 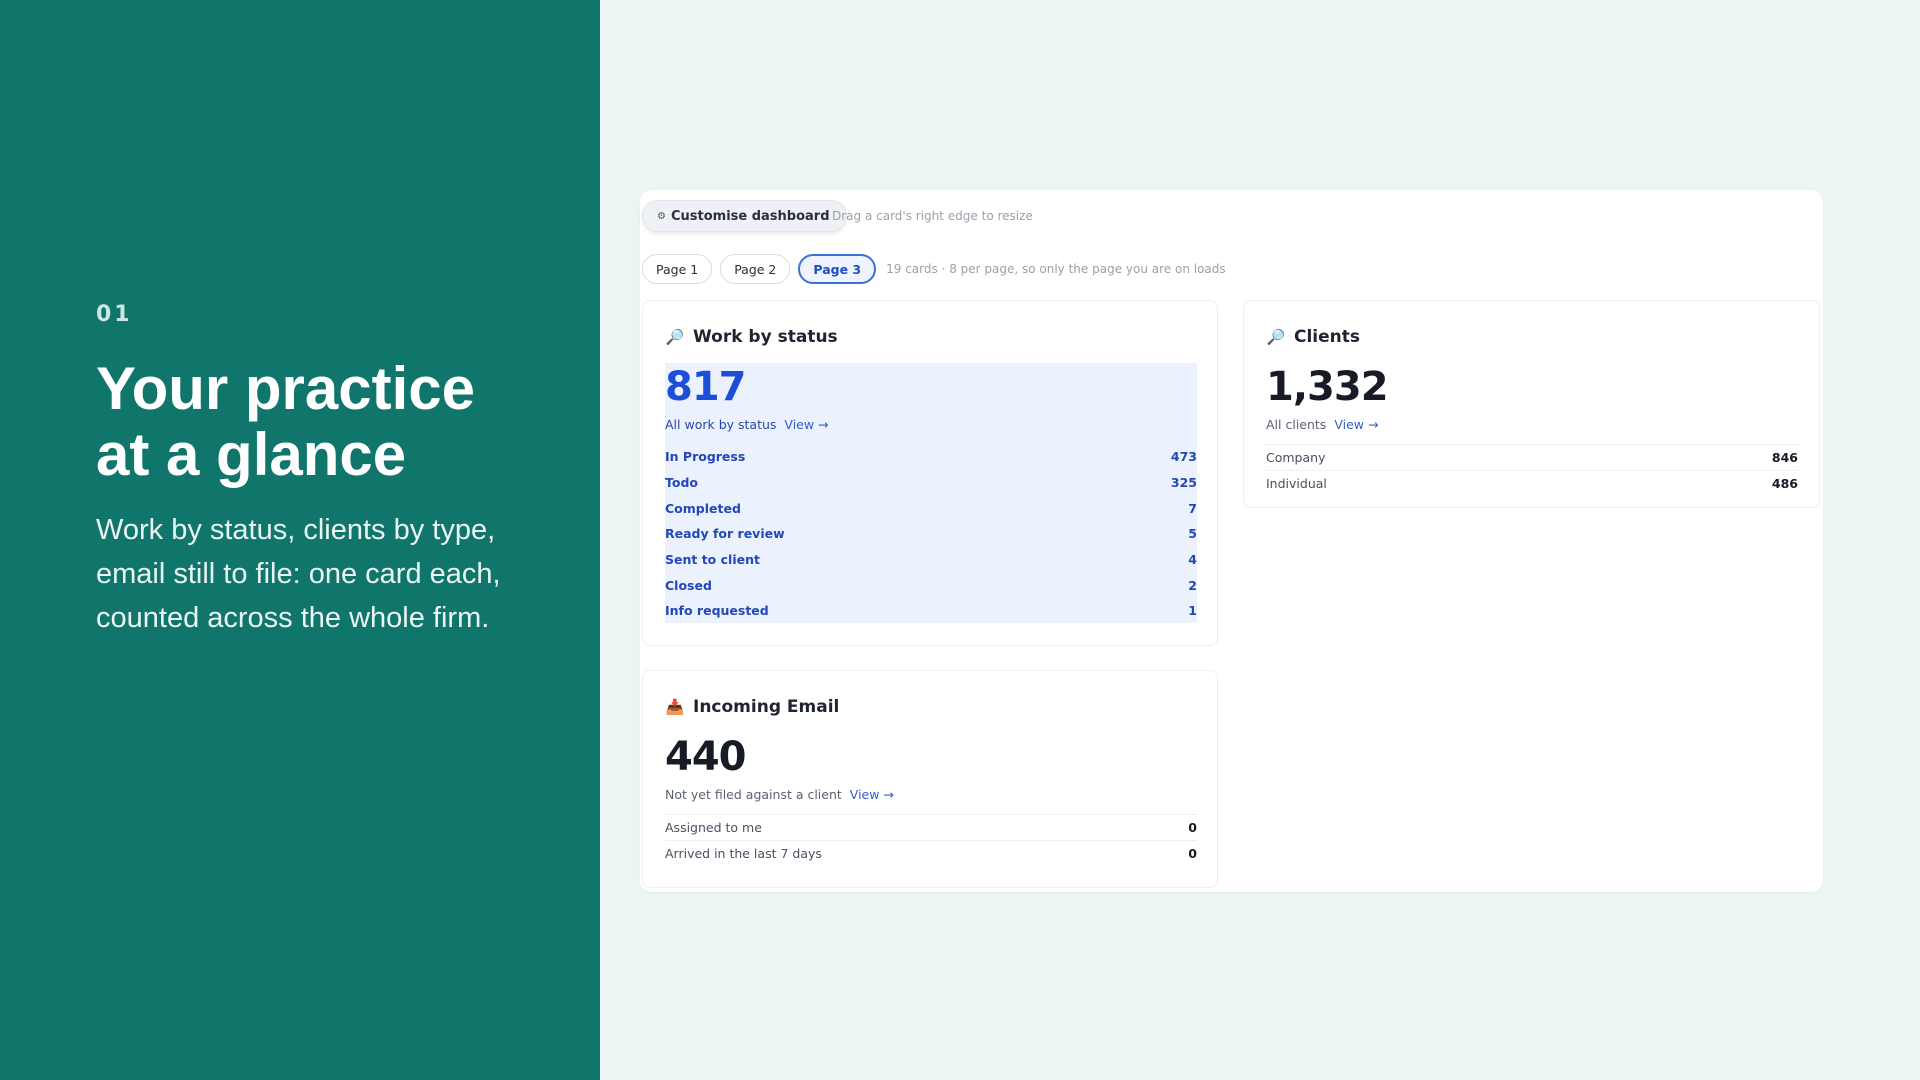 I want to click on customise-dashboard-label: Customise dashboard, so click(x=750, y=216).